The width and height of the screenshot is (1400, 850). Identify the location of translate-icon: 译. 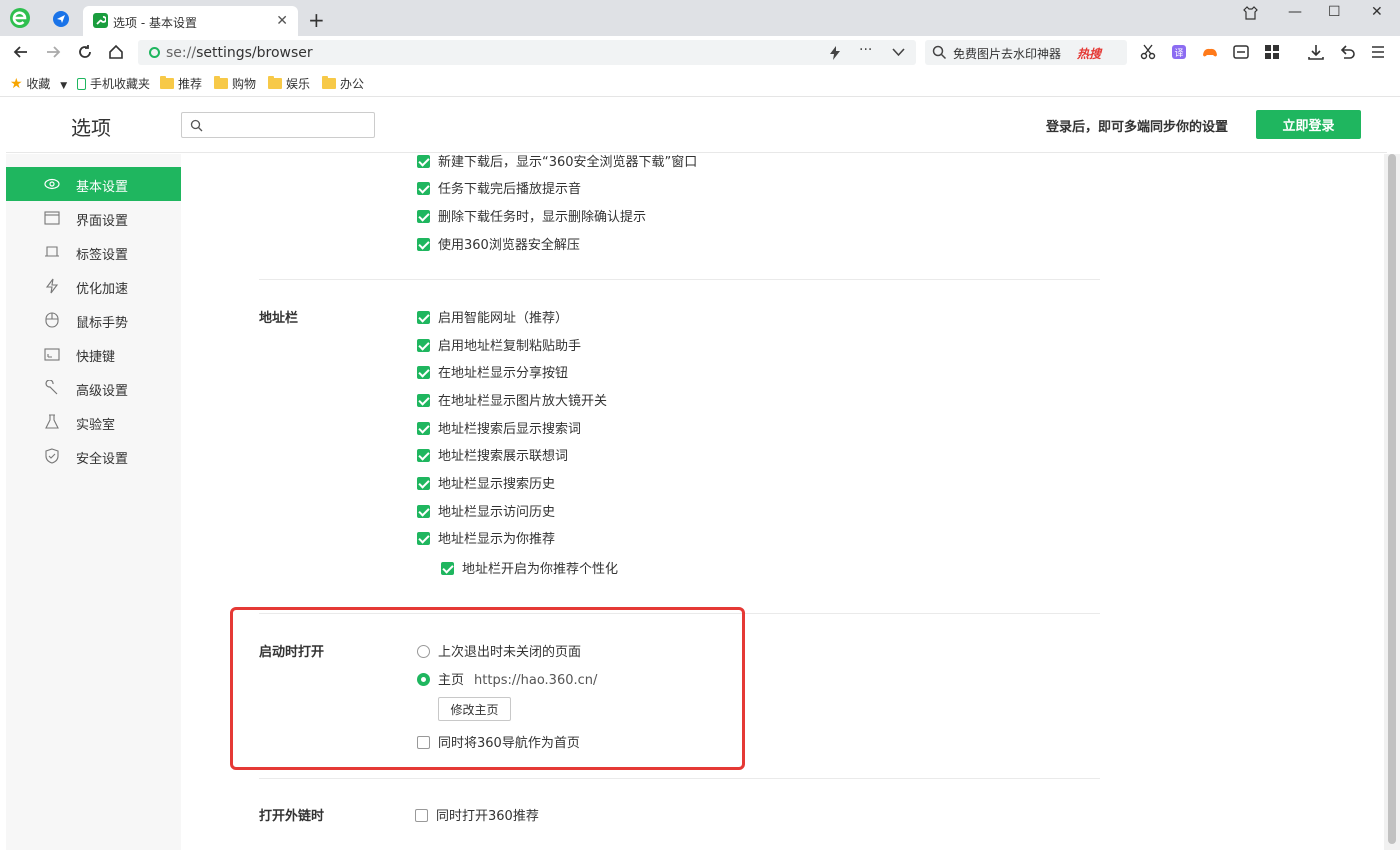
(1179, 52).